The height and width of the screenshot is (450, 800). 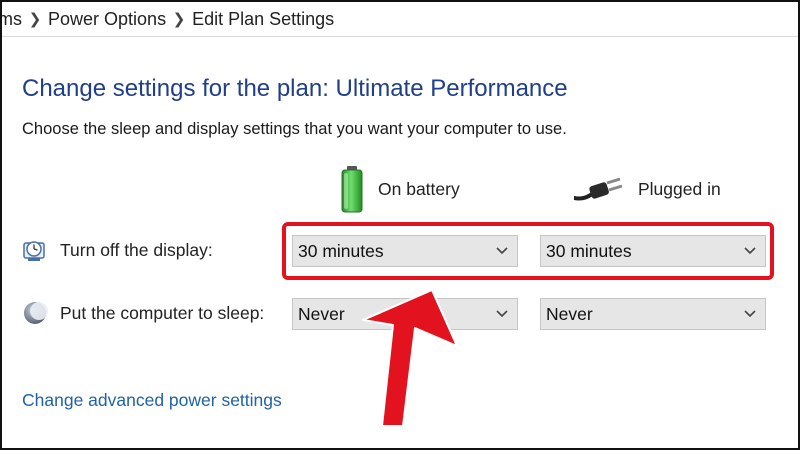 What do you see at coordinates (263, 19) in the screenshot?
I see `breadcrumb-item-edit-plan-settings: Edit Plan Settings` at bounding box center [263, 19].